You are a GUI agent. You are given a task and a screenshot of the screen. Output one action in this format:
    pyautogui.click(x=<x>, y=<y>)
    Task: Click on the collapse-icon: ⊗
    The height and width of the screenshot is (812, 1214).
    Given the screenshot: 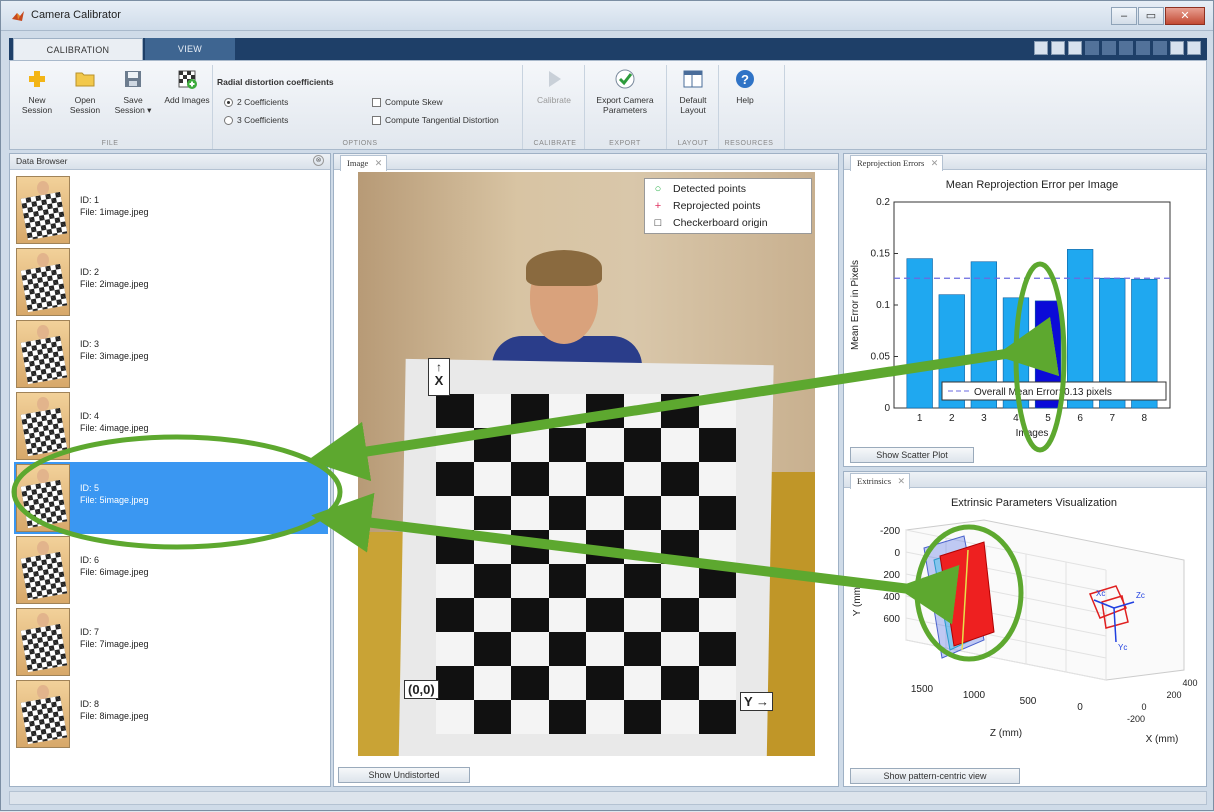 What is the action you would take?
    pyautogui.click(x=318, y=160)
    